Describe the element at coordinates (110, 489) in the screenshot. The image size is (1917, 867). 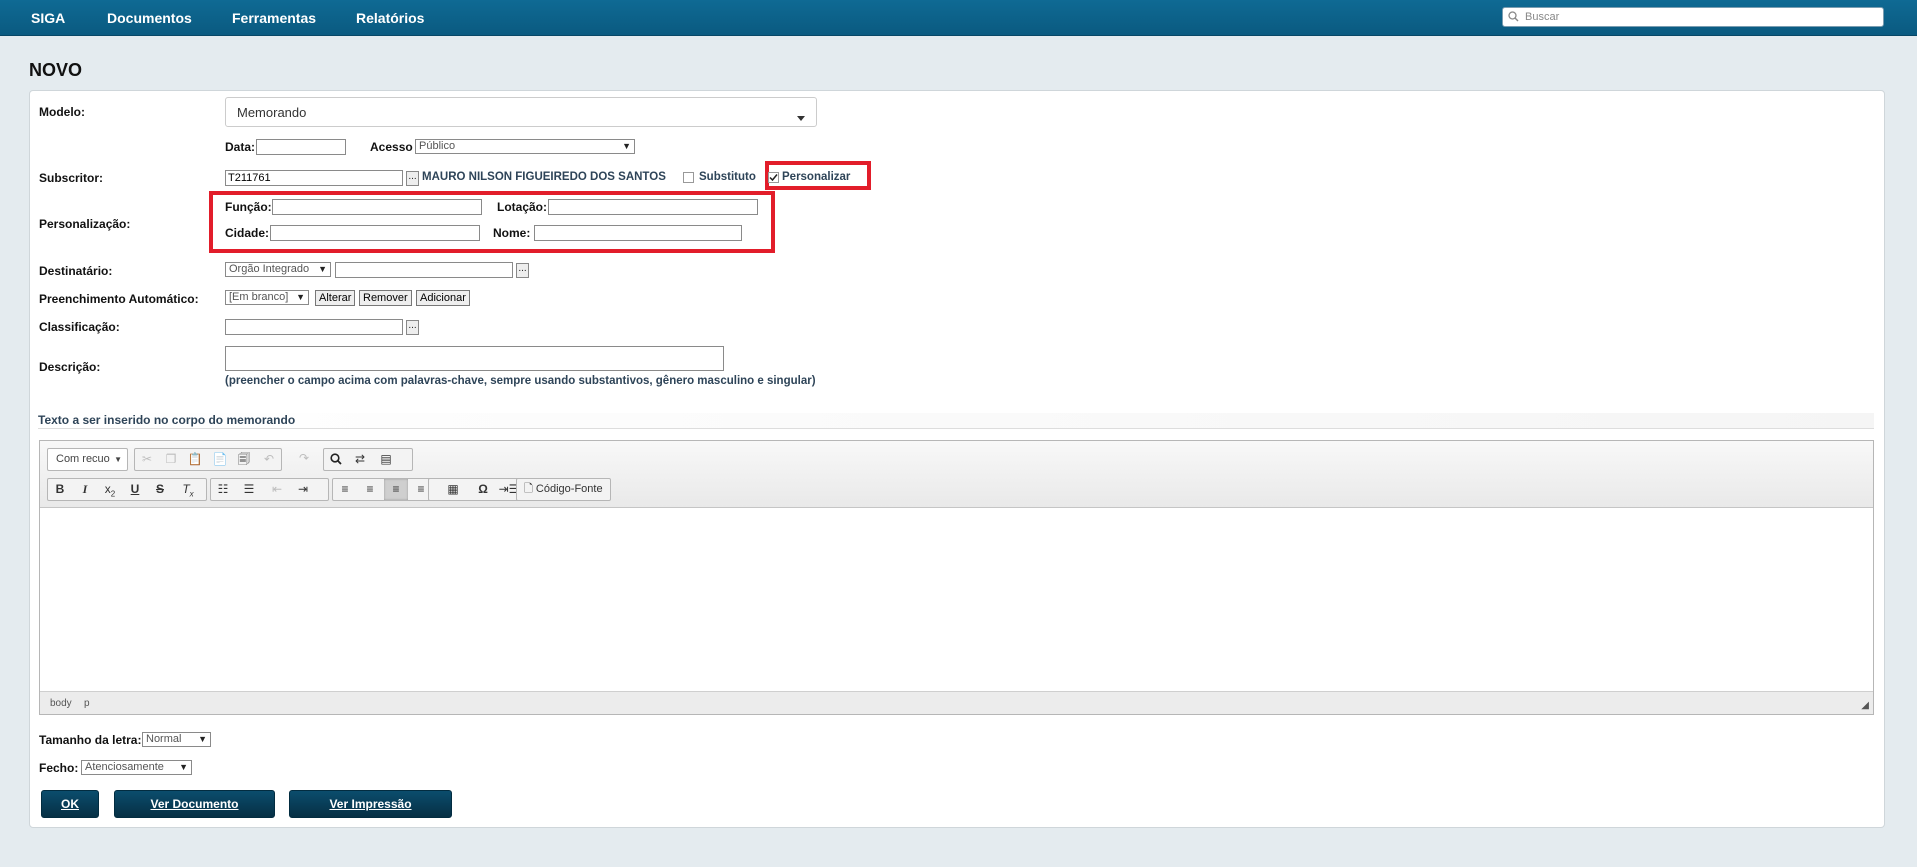
I see `subscript-icon: x2` at that location.